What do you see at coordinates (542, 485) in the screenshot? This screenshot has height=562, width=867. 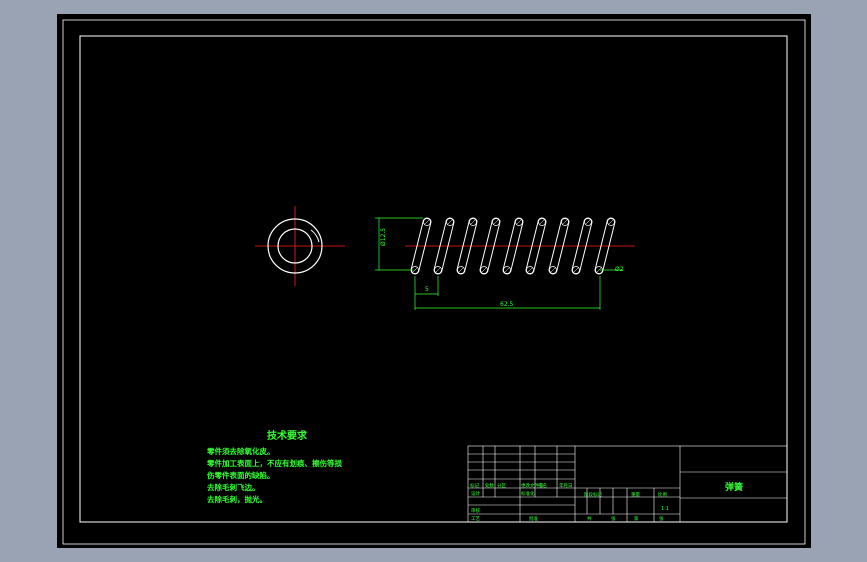 I see `tb-label-signature: 签名` at bounding box center [542, 485].